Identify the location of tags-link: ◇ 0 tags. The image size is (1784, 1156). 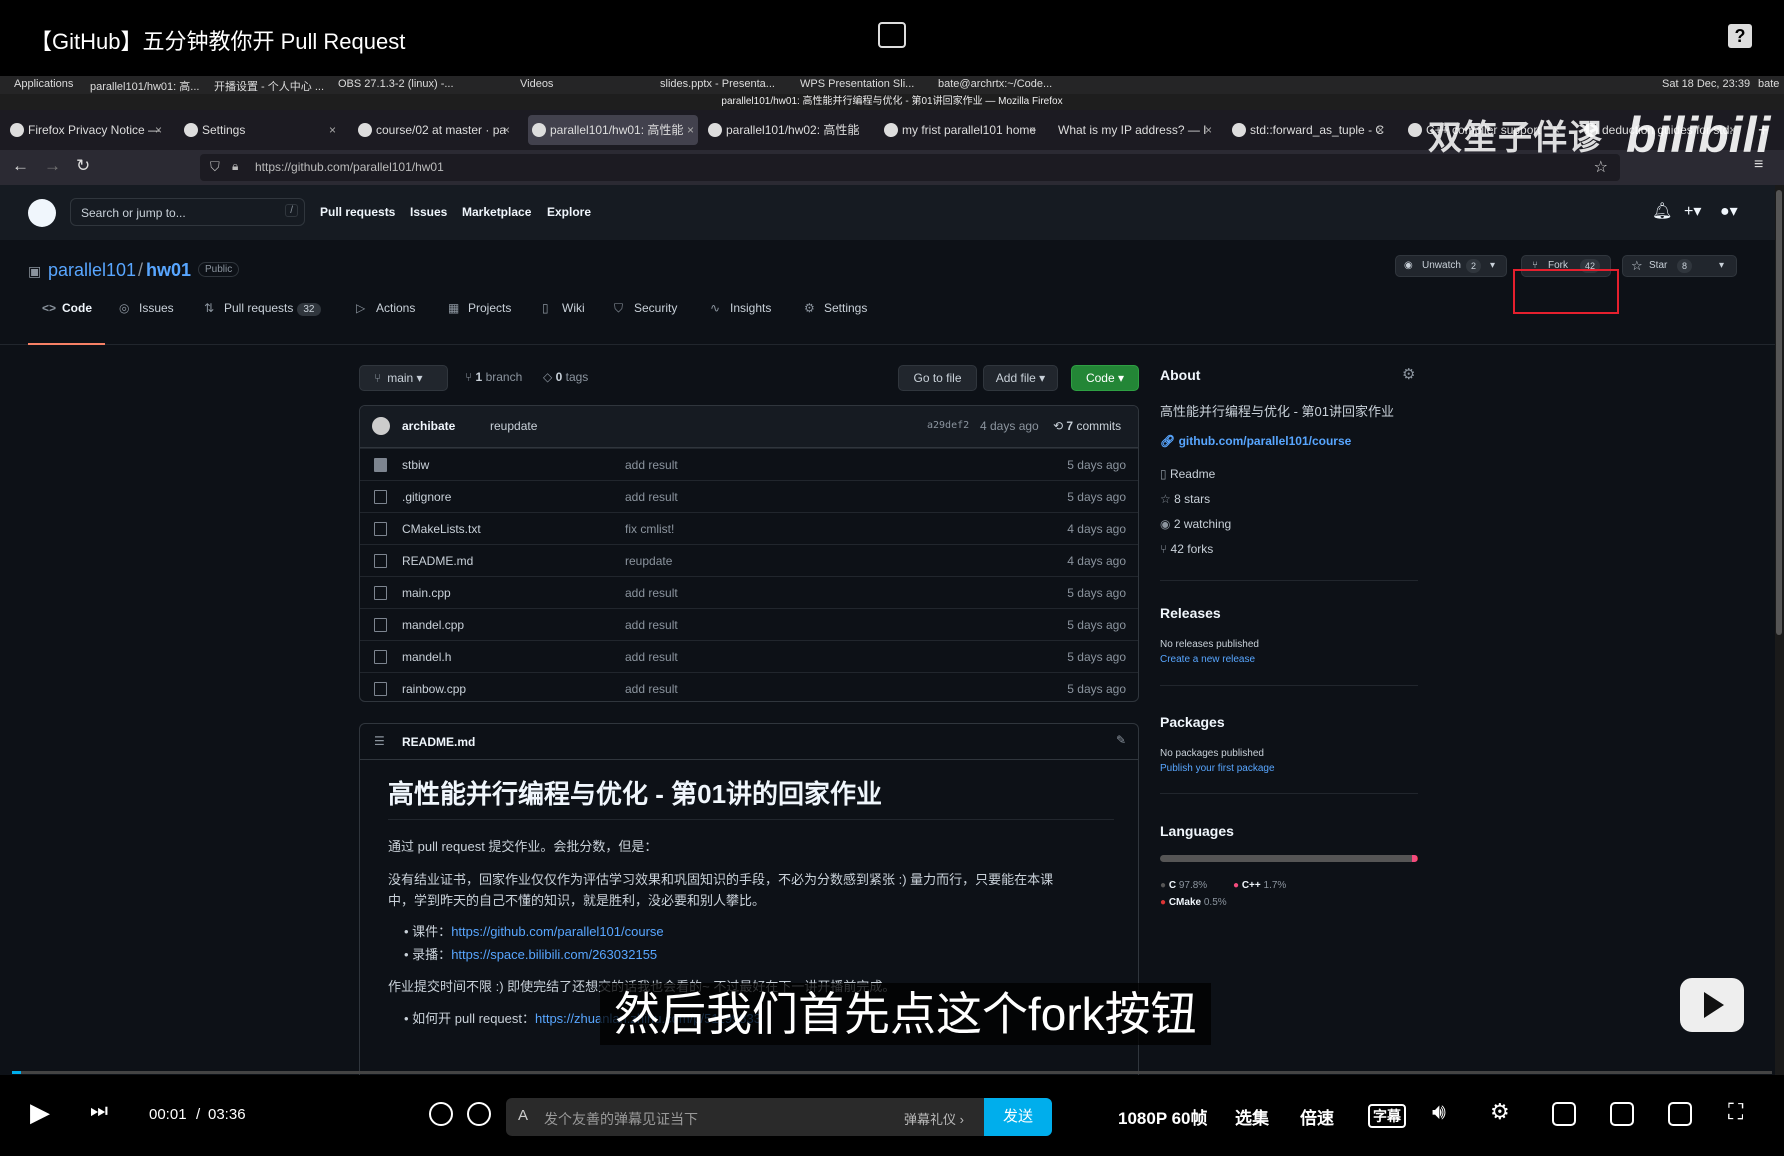
(565, 377).